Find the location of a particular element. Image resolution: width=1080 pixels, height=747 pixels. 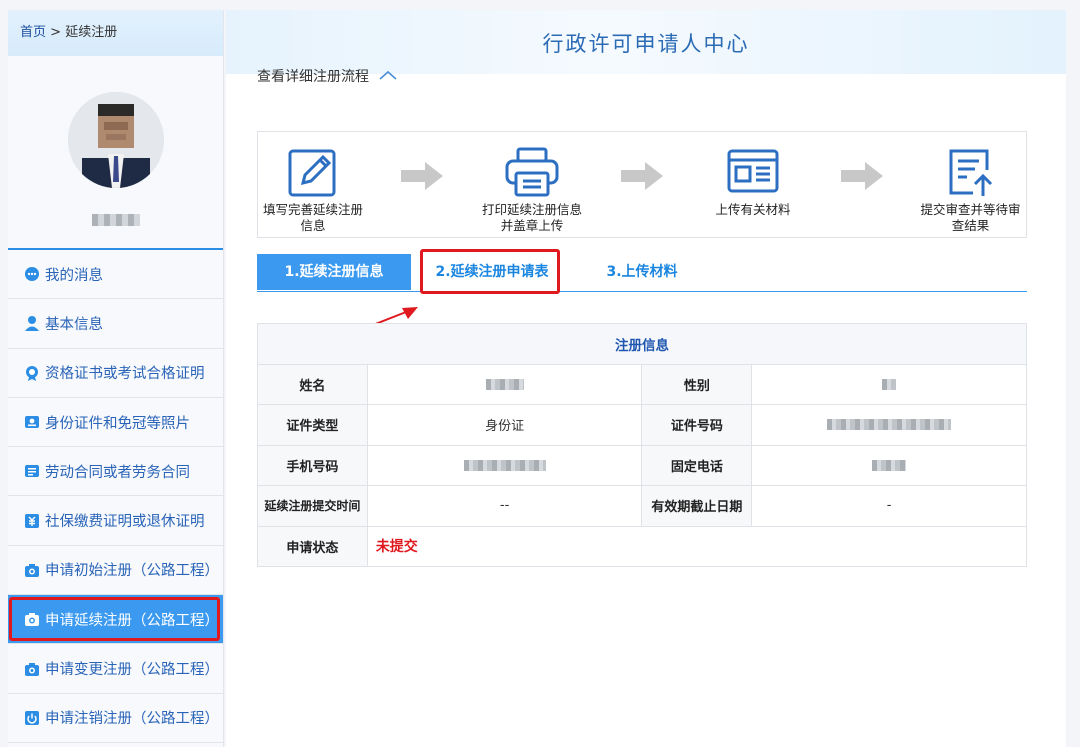

step-upload-materials: 上传有关材料 is located at coordinates (753, 182).